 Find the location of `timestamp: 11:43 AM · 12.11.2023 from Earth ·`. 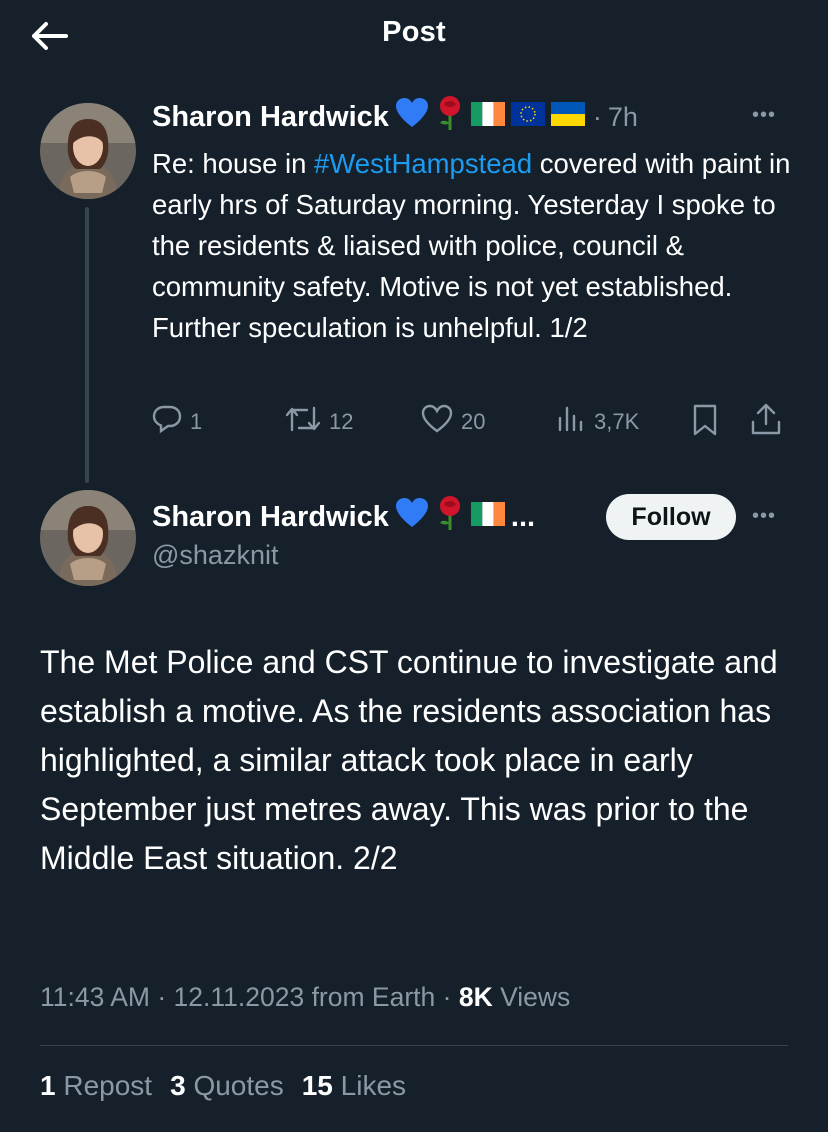

timestamp: 11:43 AM · 12.11.2023 from Earth · is located at coordinates (249, 997).